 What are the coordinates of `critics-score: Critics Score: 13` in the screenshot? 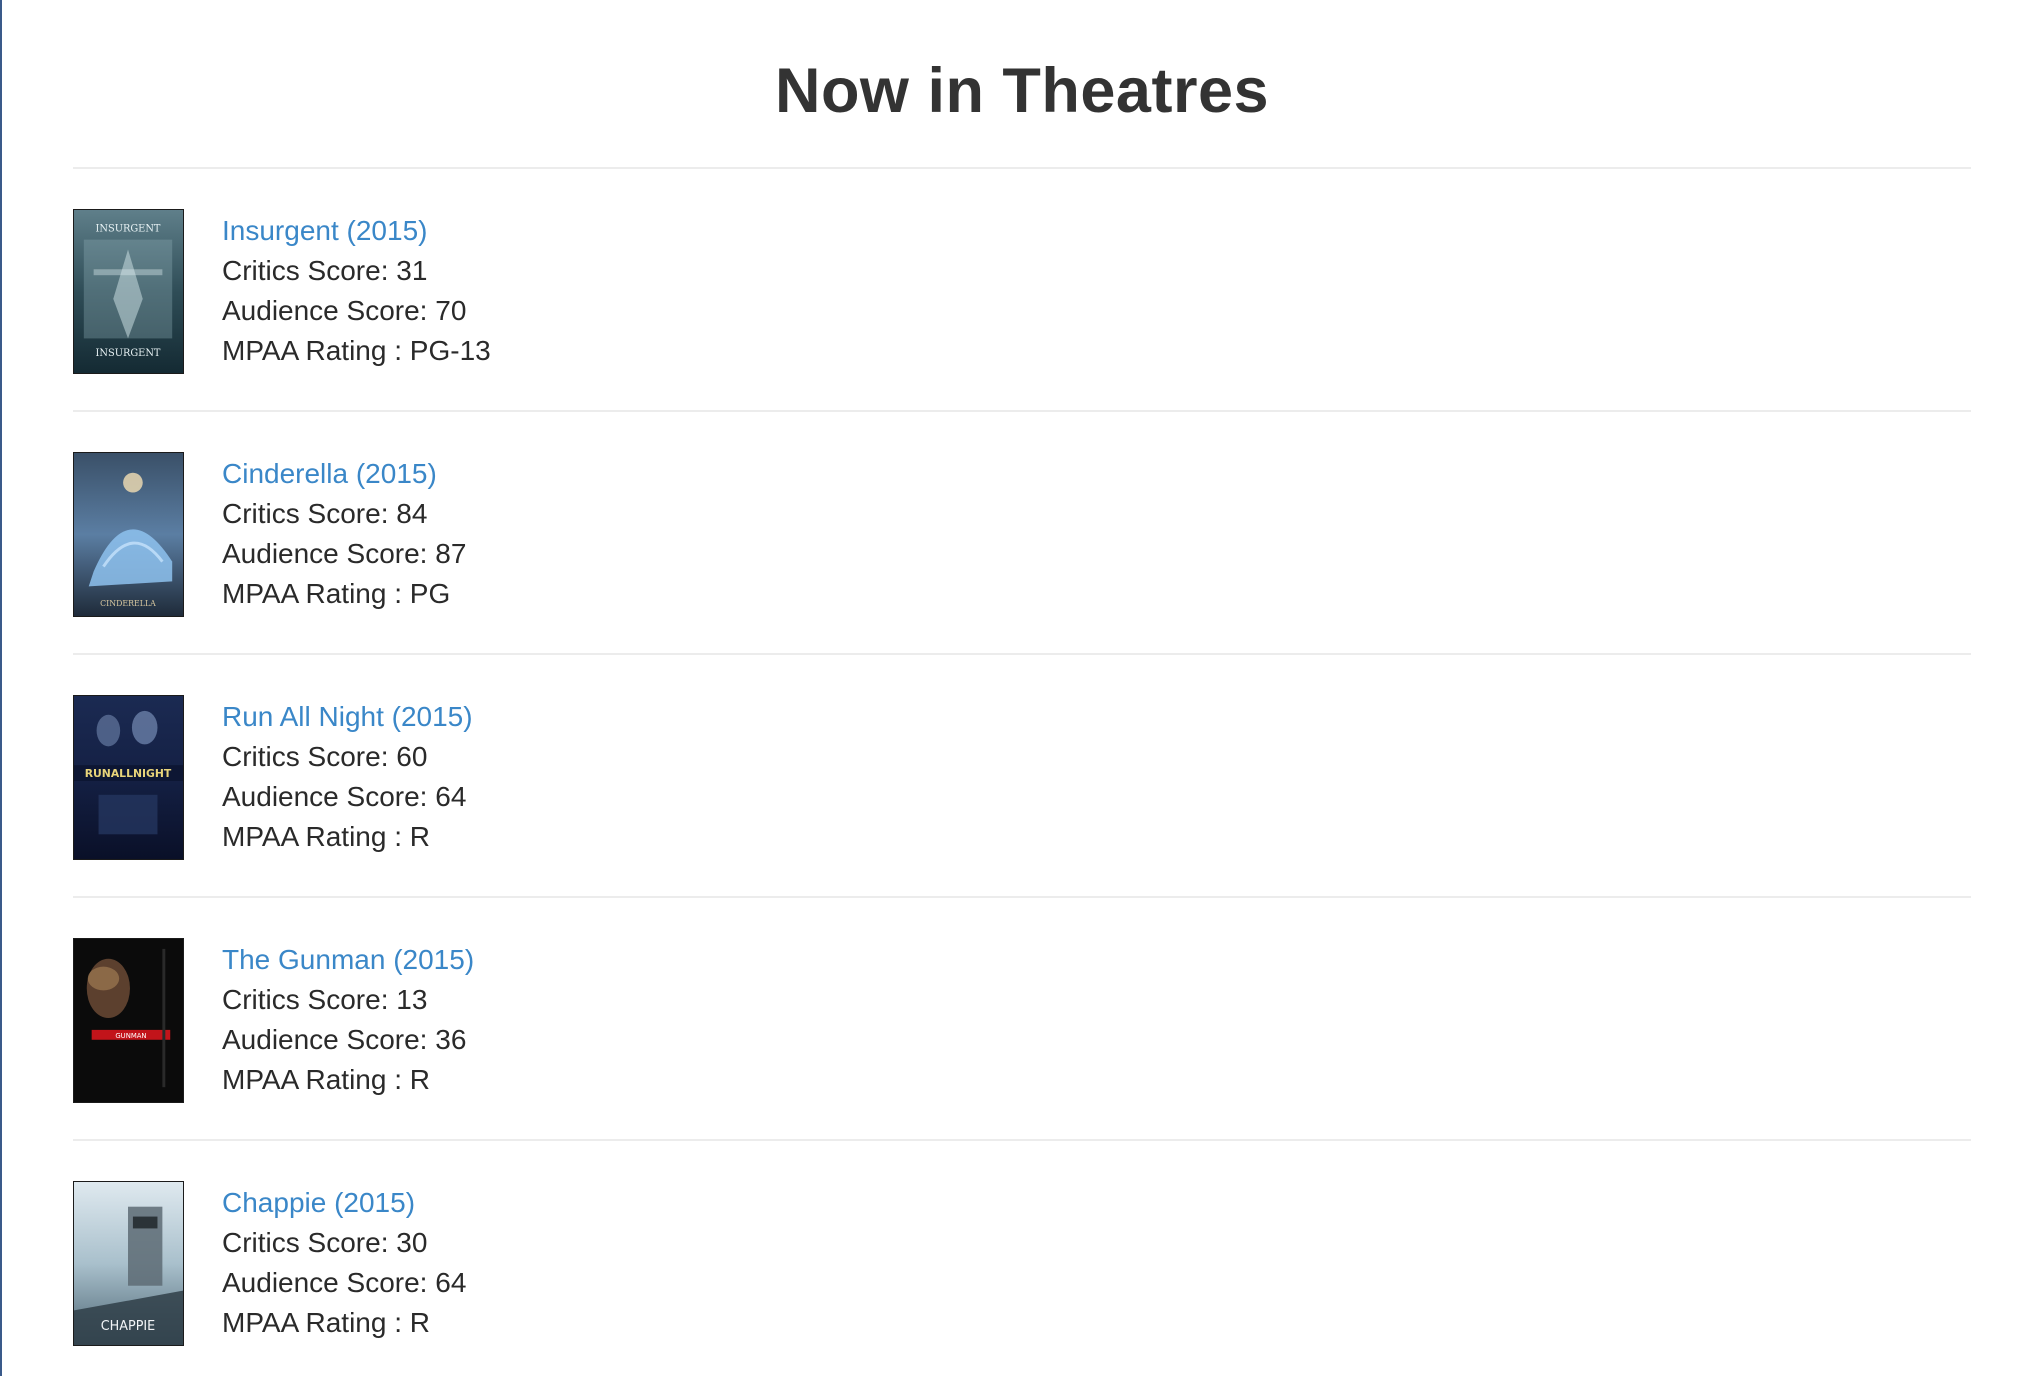 It's located at (325, 999).